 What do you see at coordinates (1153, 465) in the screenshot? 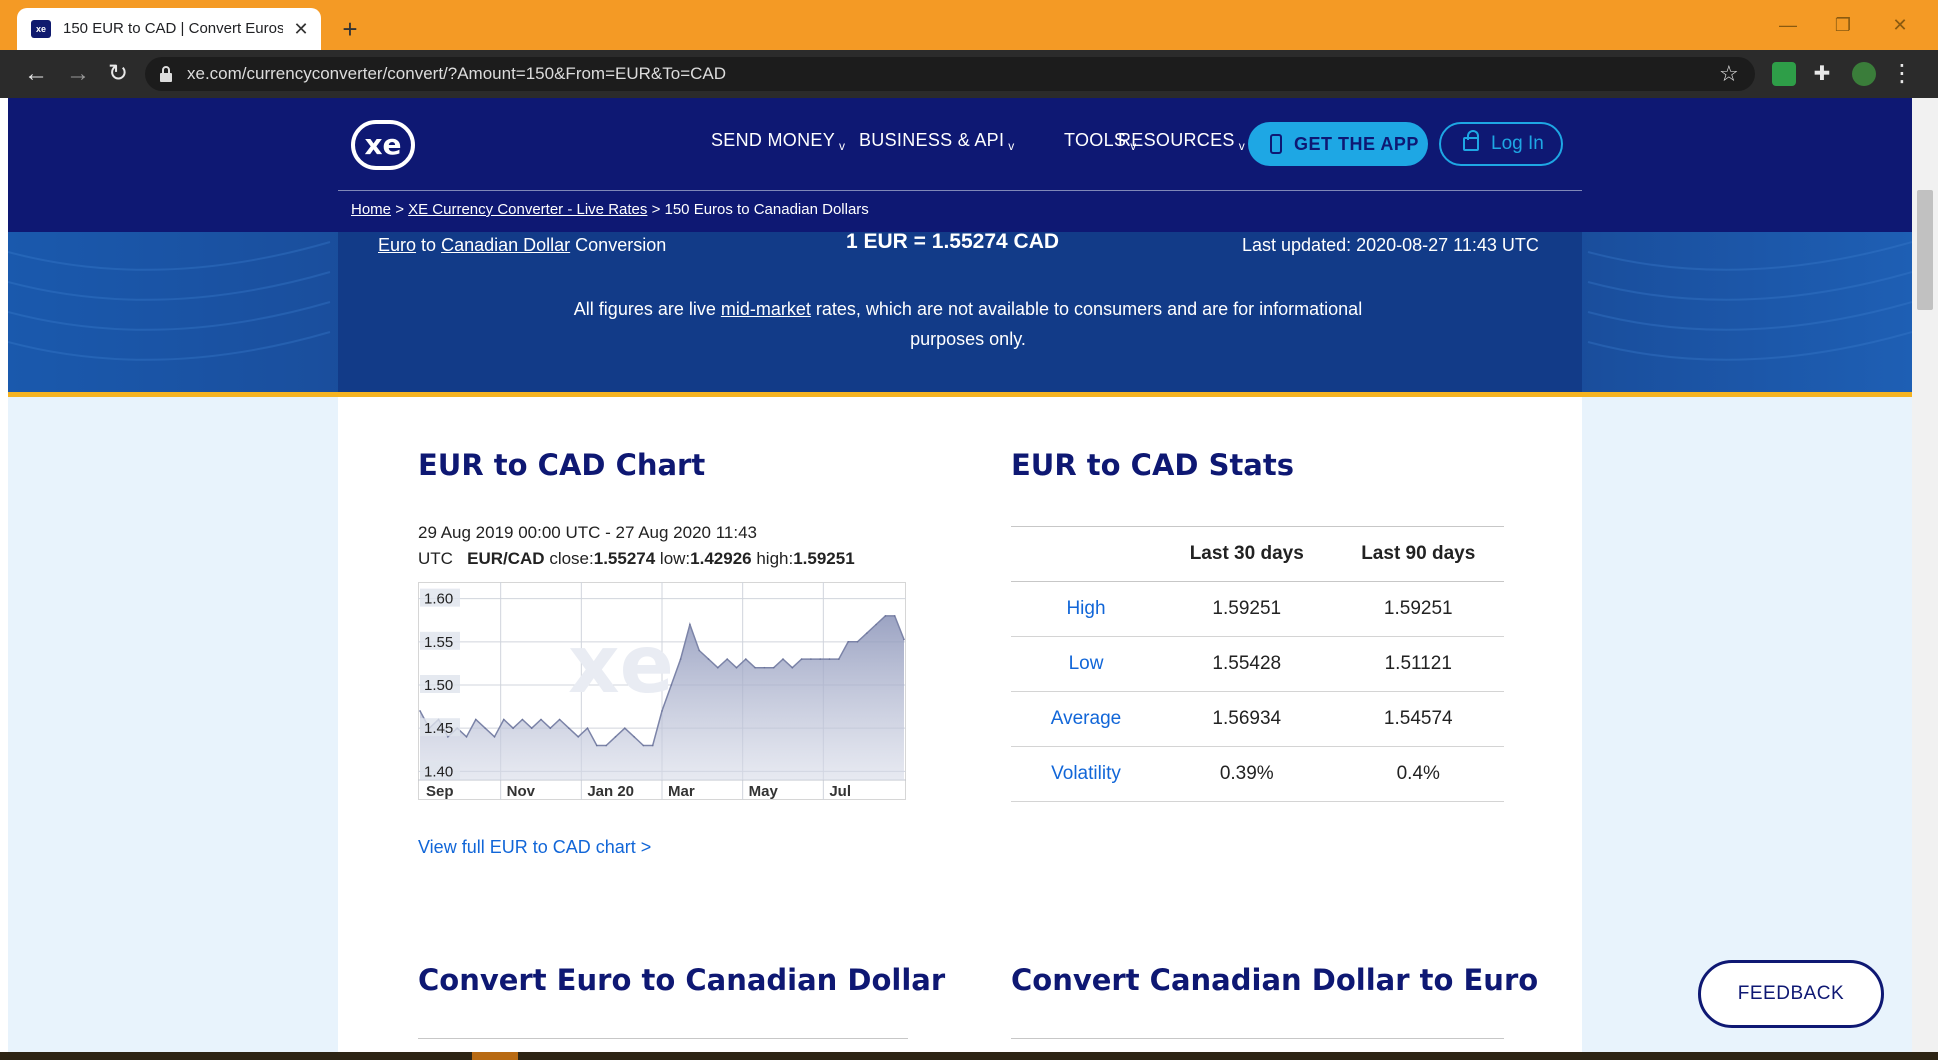
I see `stats-heading: EUR to CAD Stats` at bounding box center [1153, 465].